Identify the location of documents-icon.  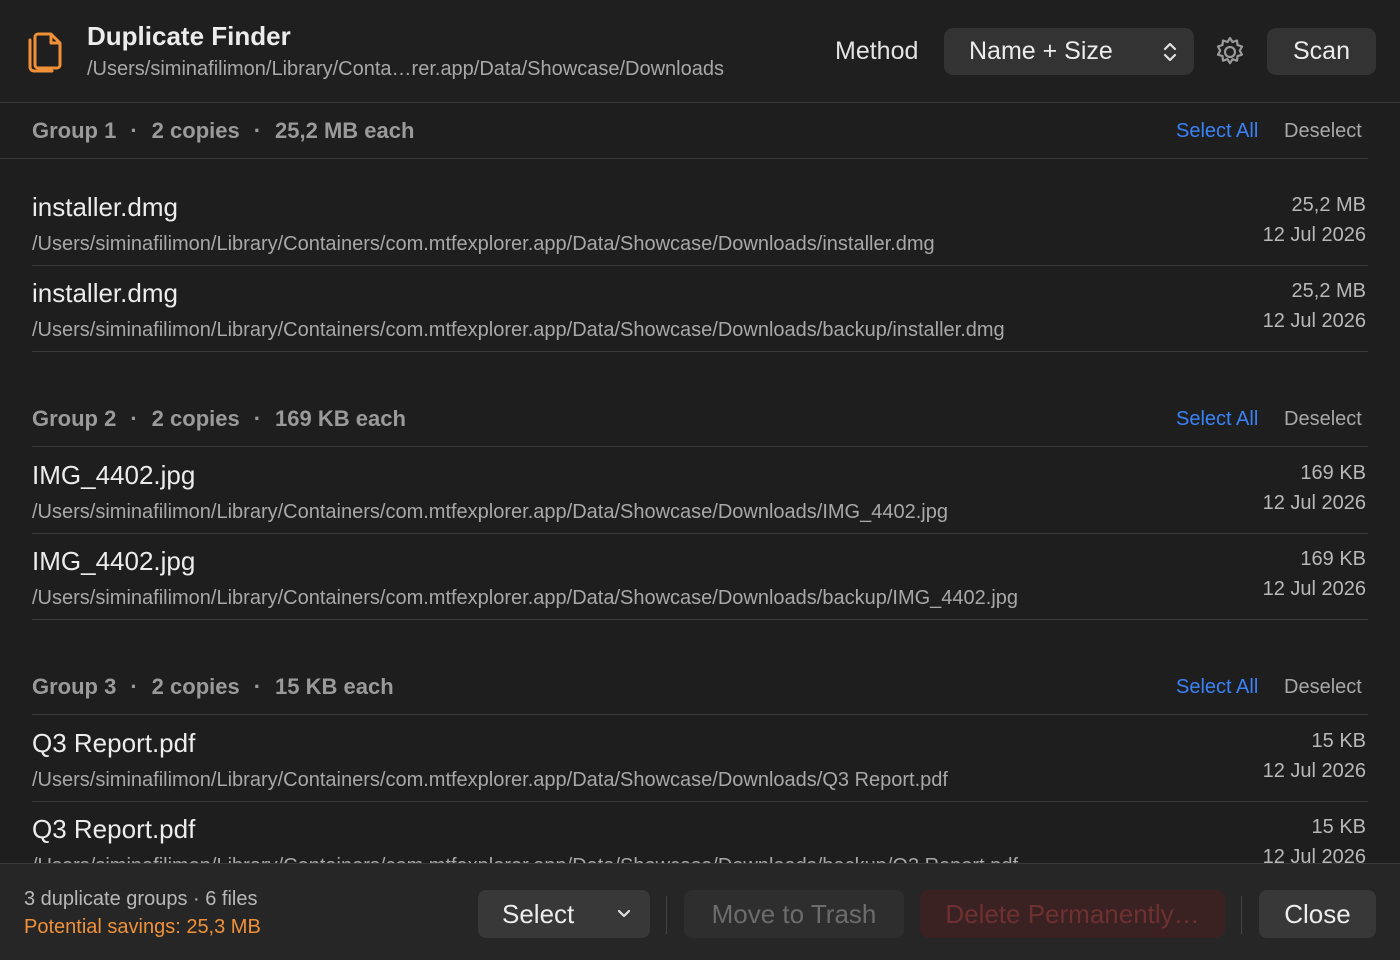
(45, 52).